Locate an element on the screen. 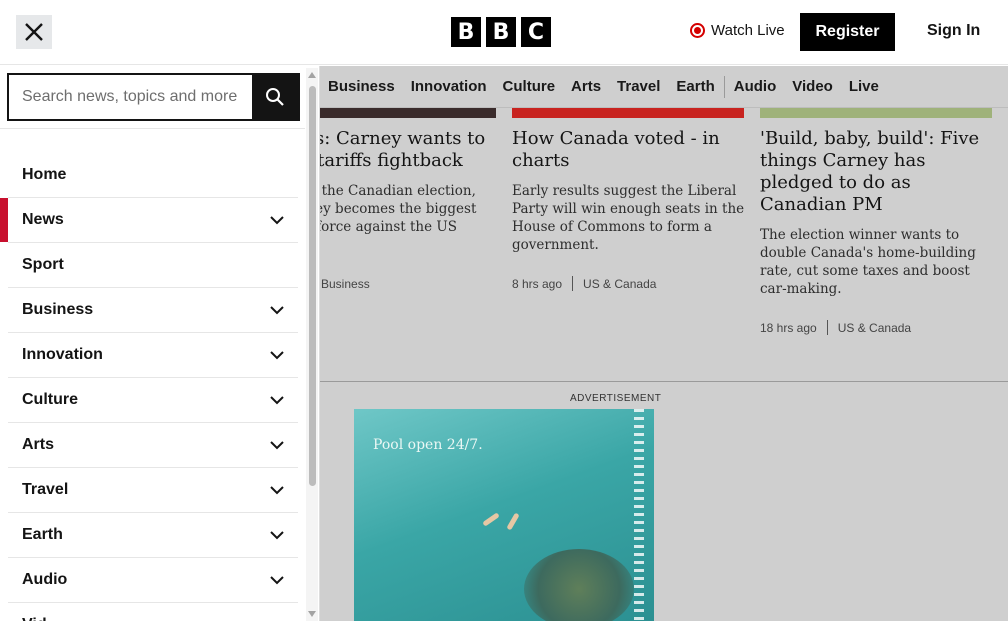 The image size is (1008, 621). menu-item-label: Home is located at coordinates (44, 174).